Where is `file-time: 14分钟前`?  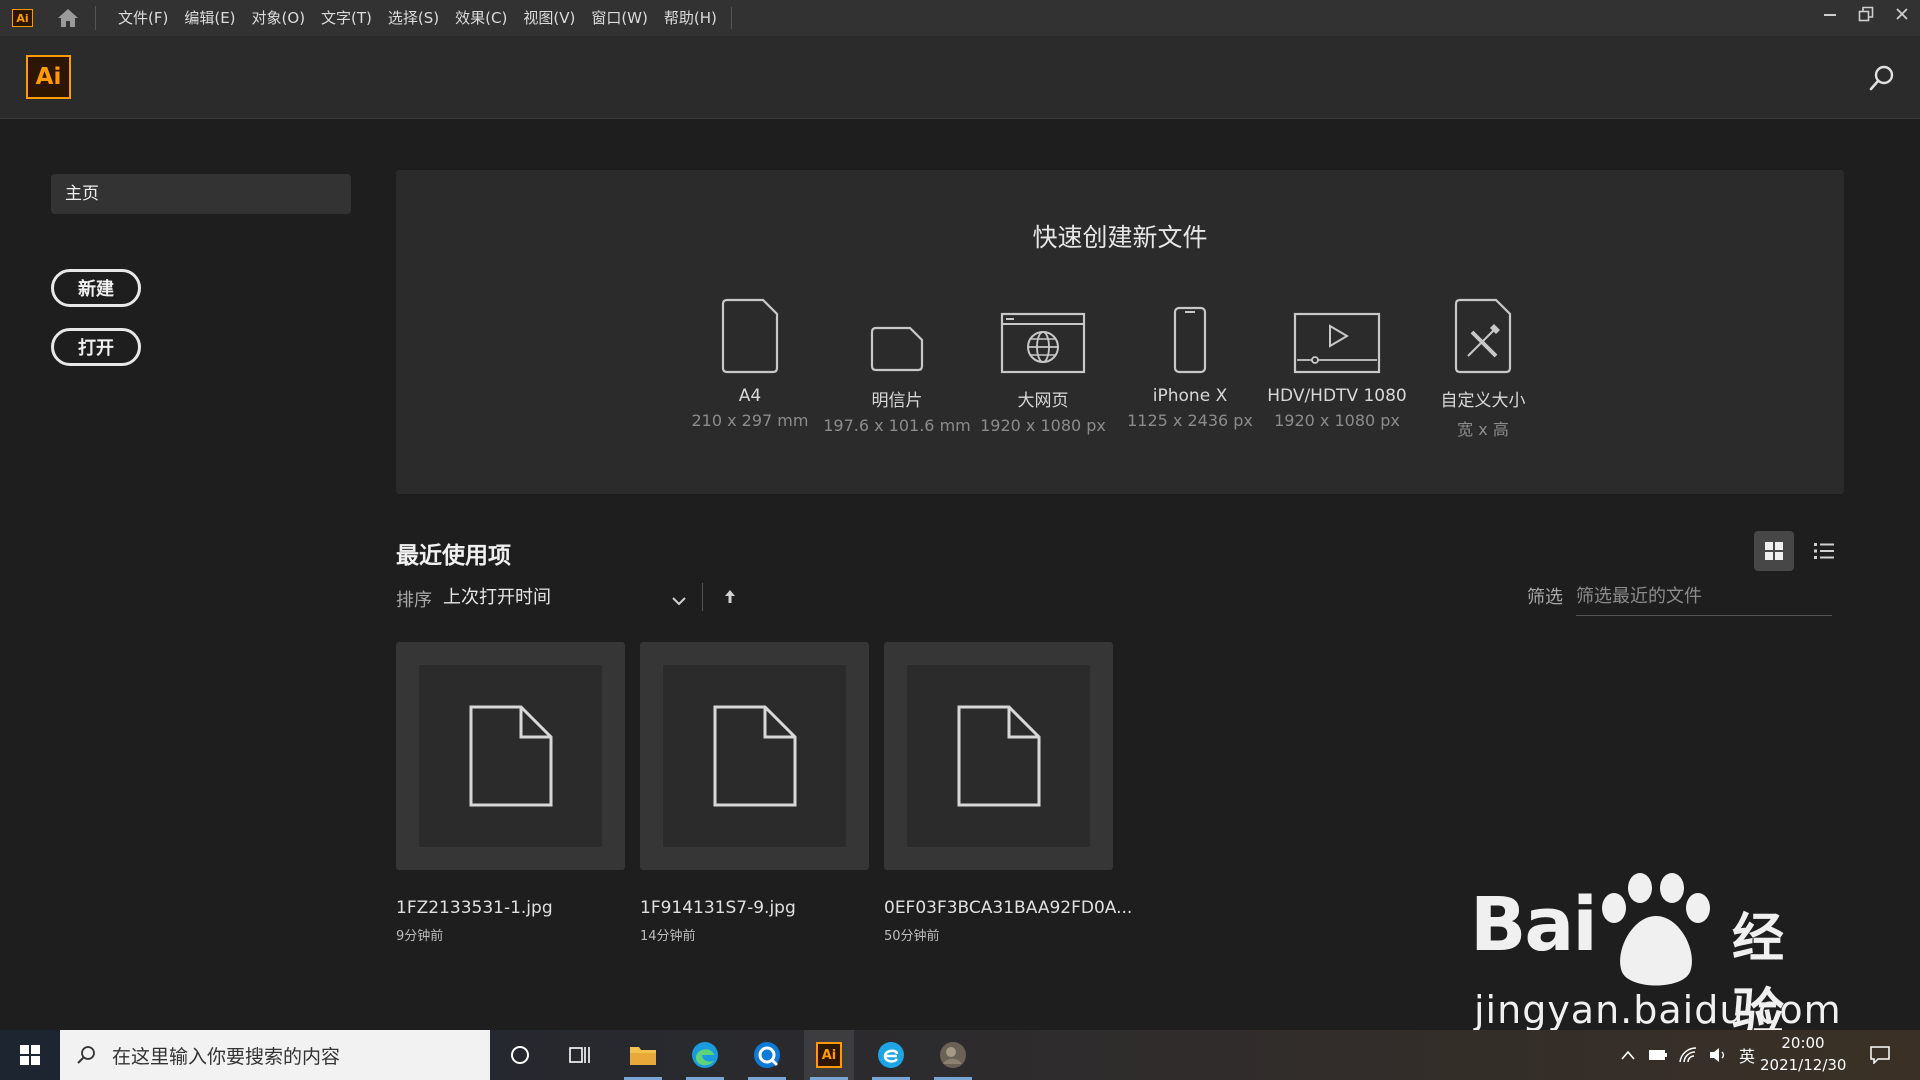 file-time: 14分钟前 is located at coordinates (668, 936).